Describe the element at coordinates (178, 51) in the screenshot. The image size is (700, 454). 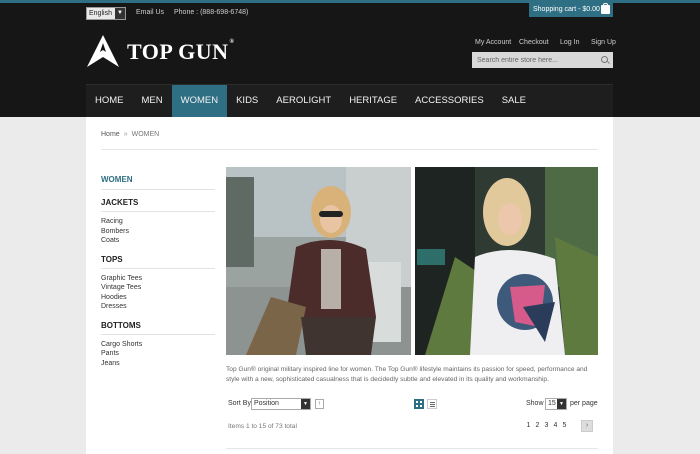
I see `brand-name: TOP GUN` at that location.